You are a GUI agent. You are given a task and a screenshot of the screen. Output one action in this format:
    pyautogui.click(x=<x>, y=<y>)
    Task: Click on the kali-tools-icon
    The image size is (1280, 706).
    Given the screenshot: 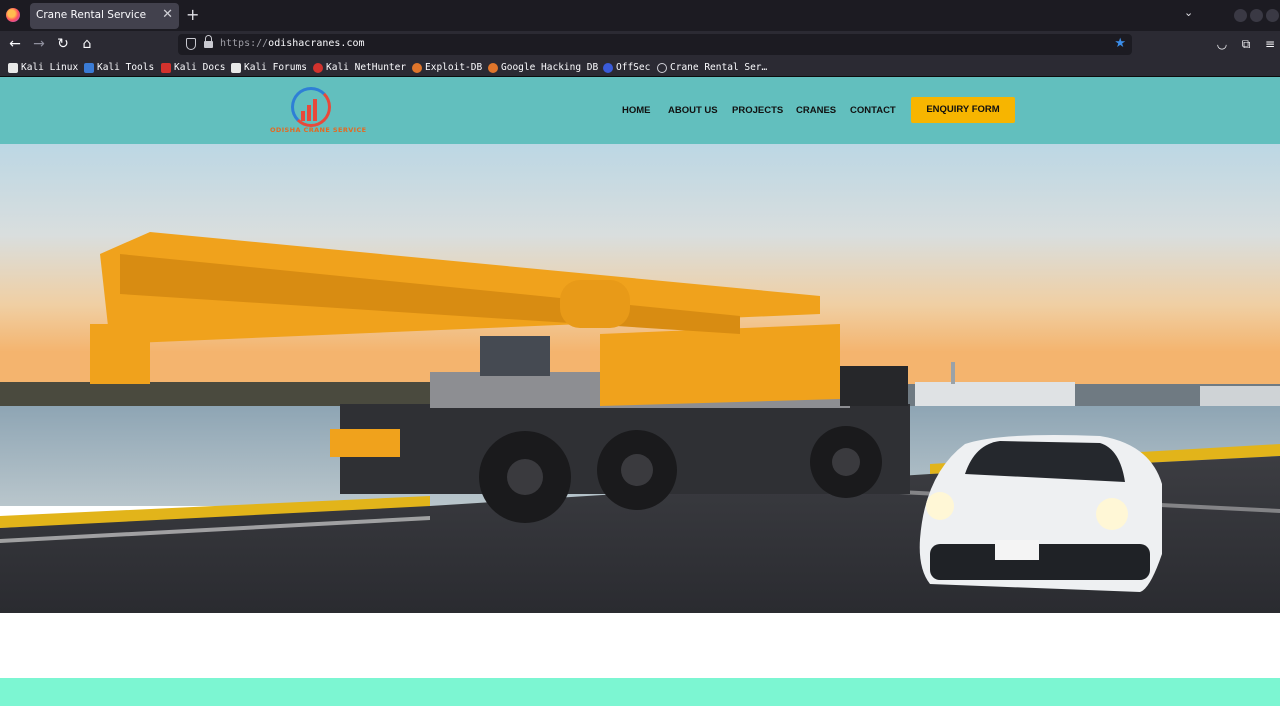 What is the action you would take?
    pyautogui.click(x=89, y=67)
    